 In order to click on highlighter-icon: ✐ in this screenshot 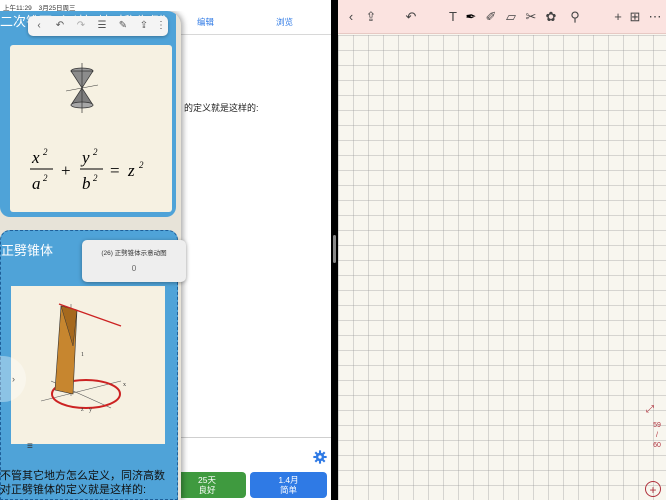, I will do `click(491, 17)`.